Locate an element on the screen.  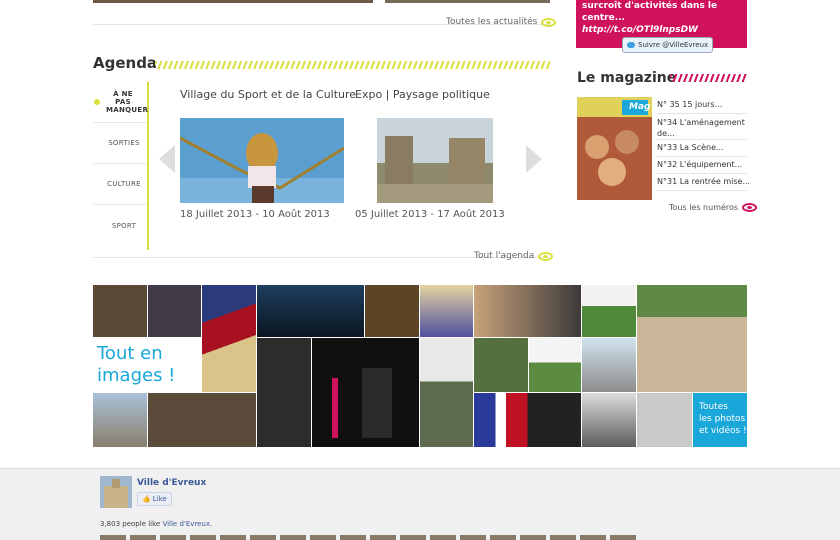
agenda-category-menu: À NE PAS MANQUER SORTIES CULTURE SPORT is located at coordinates (121, 166).